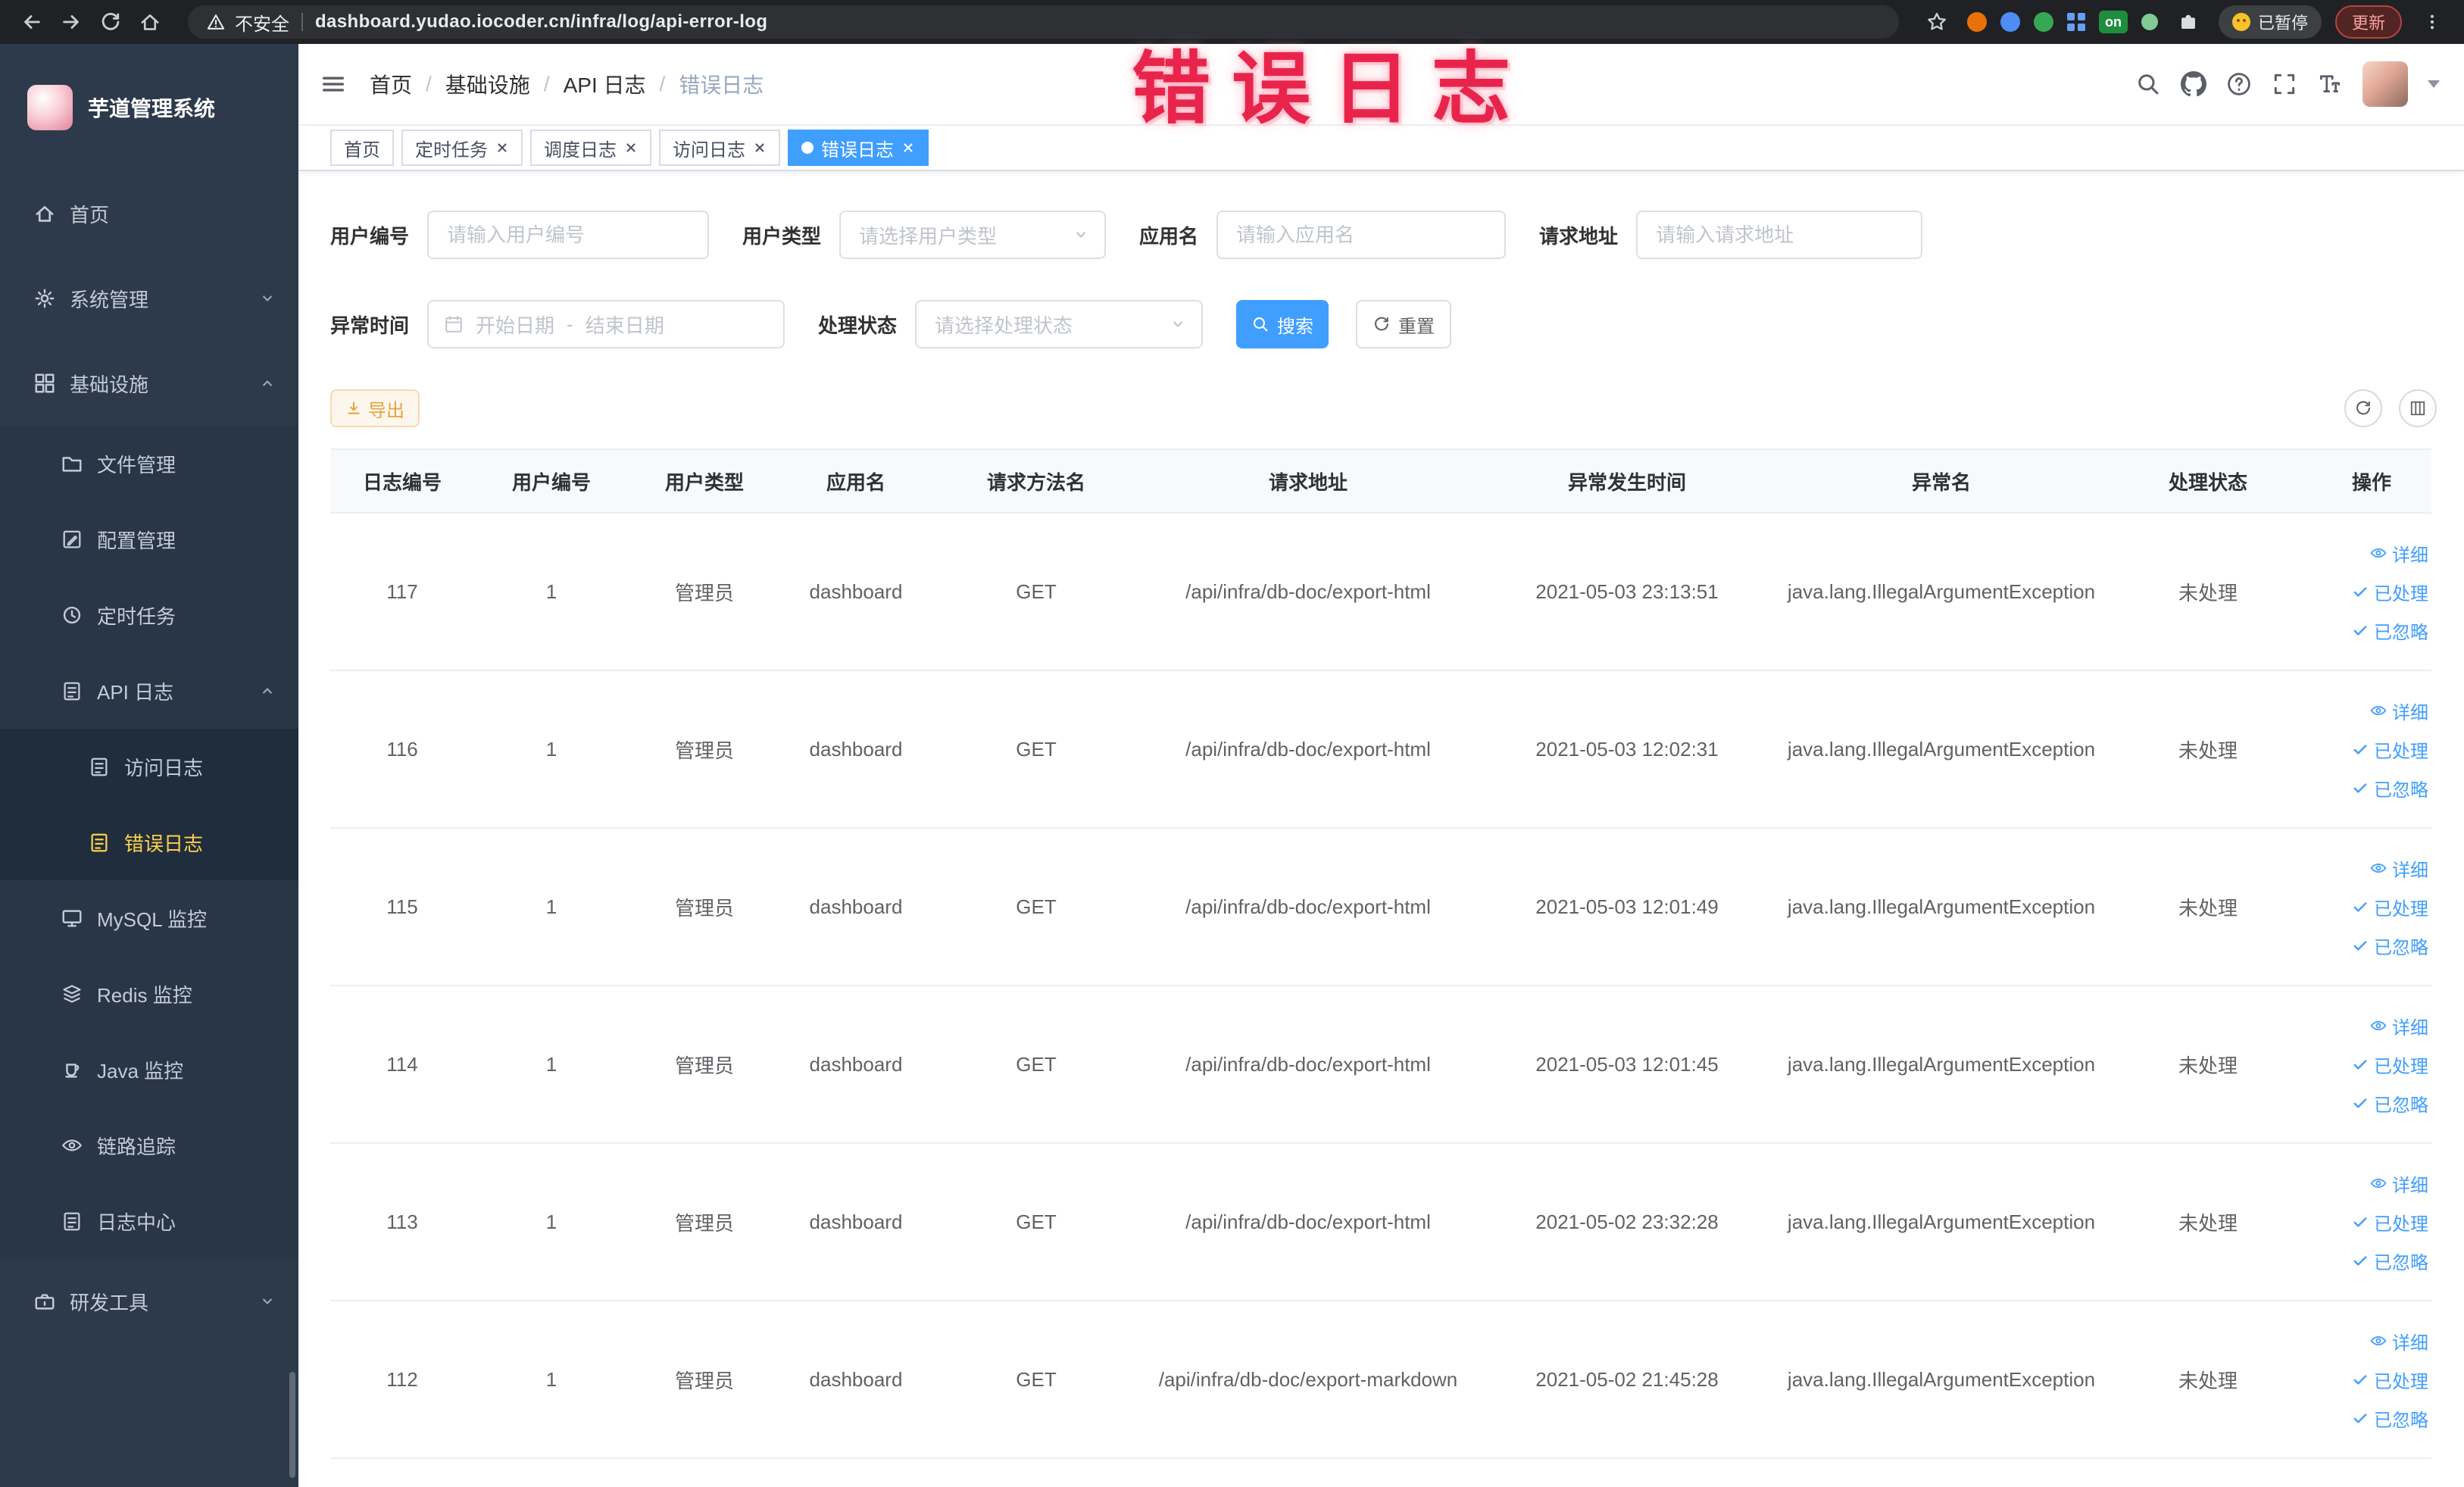  I want to click on sidebar-item-log-center: 日志中心, so click(149, 1221).